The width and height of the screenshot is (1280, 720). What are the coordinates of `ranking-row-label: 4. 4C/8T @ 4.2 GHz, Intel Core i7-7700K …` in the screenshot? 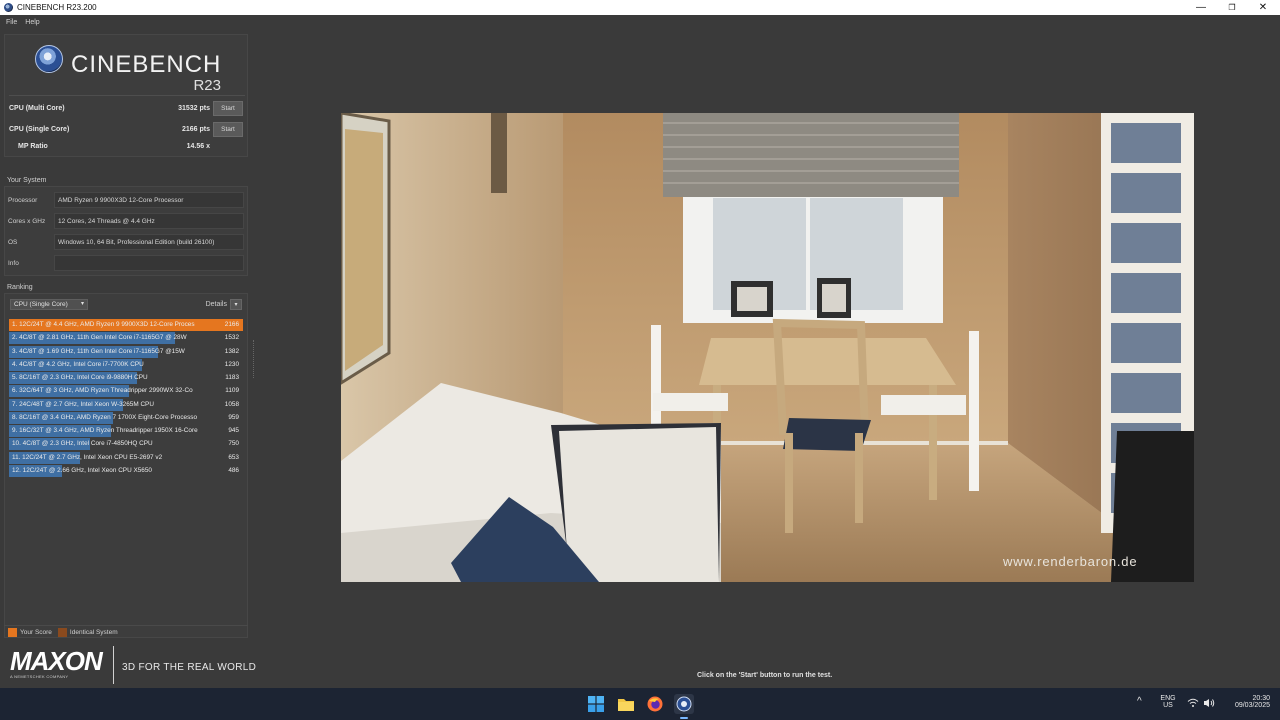 It's located at (78, 364).